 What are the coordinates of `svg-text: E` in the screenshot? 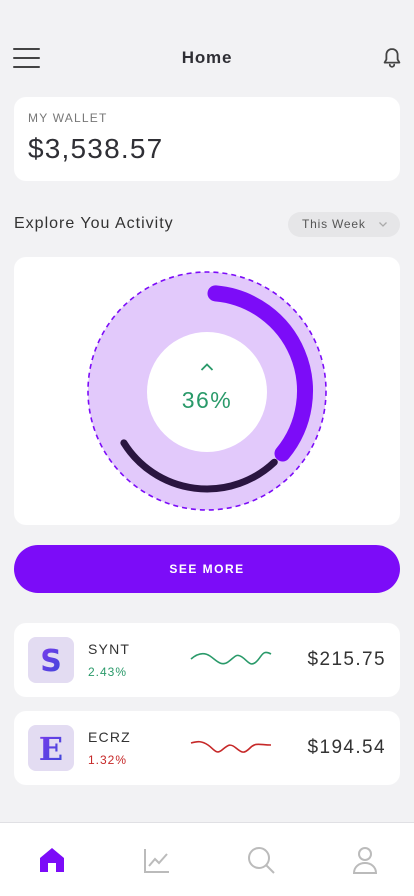 It's located at (51, 749).